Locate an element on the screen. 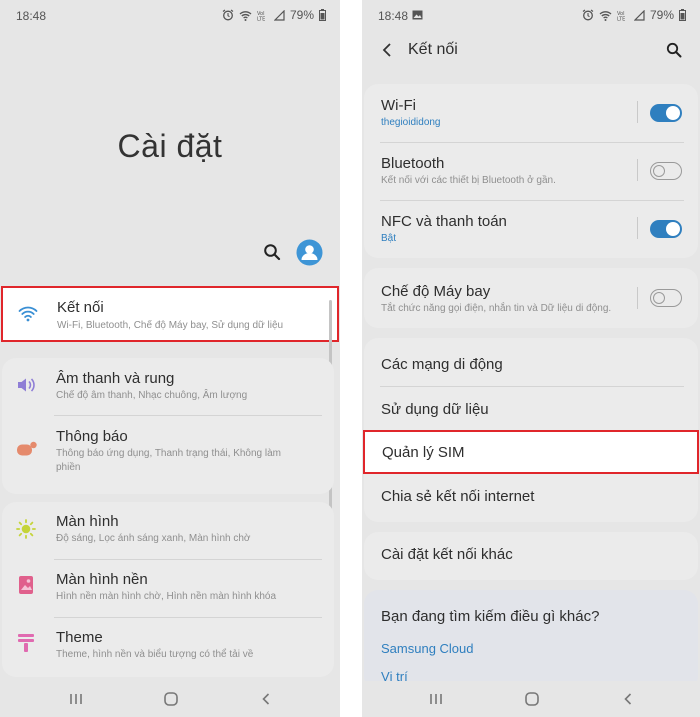 The image size is (700, 717). back-arrow-icon is located at coordinates (387, 50).